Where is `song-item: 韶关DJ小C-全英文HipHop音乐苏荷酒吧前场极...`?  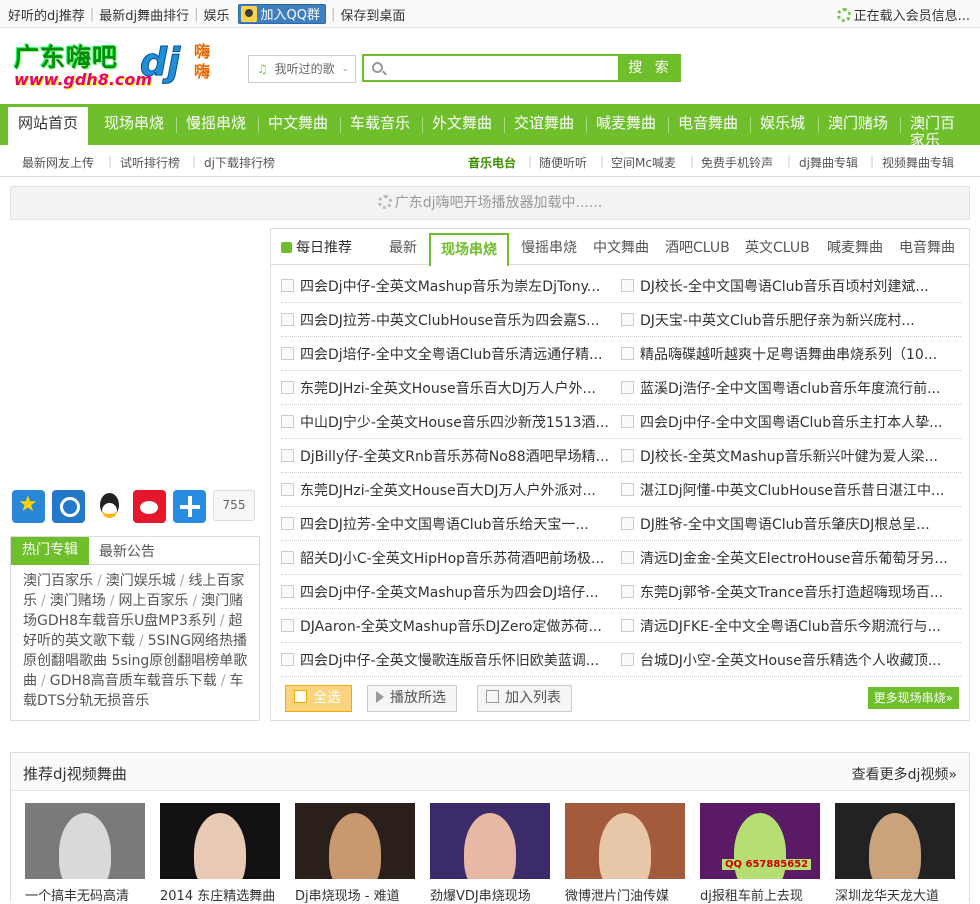
song-item: 韶关DJ小C-全英文HipHop音乐苏荷酒吧前场极... is located at coordinates (446, 558).